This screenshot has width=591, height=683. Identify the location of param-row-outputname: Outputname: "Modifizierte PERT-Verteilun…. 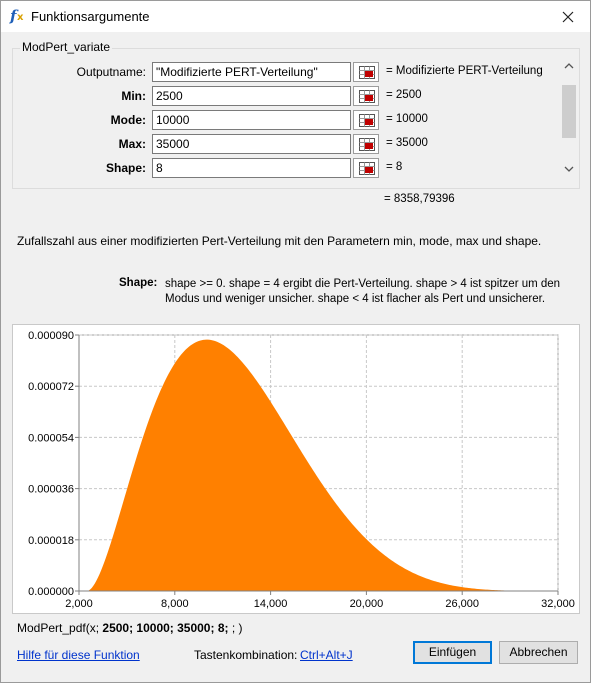
(296, 72).